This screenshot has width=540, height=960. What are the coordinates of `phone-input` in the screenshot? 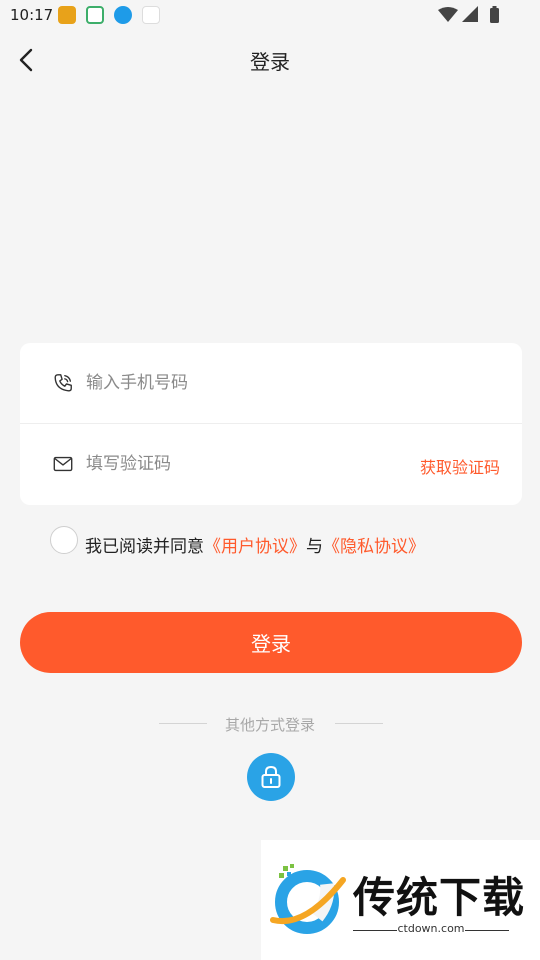 It's located at (236, 383).